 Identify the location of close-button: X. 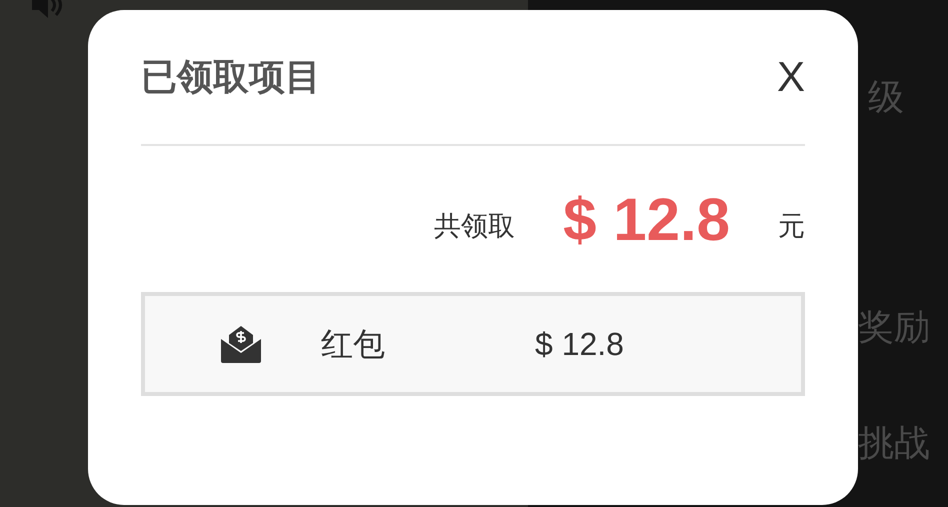
(790, 77).